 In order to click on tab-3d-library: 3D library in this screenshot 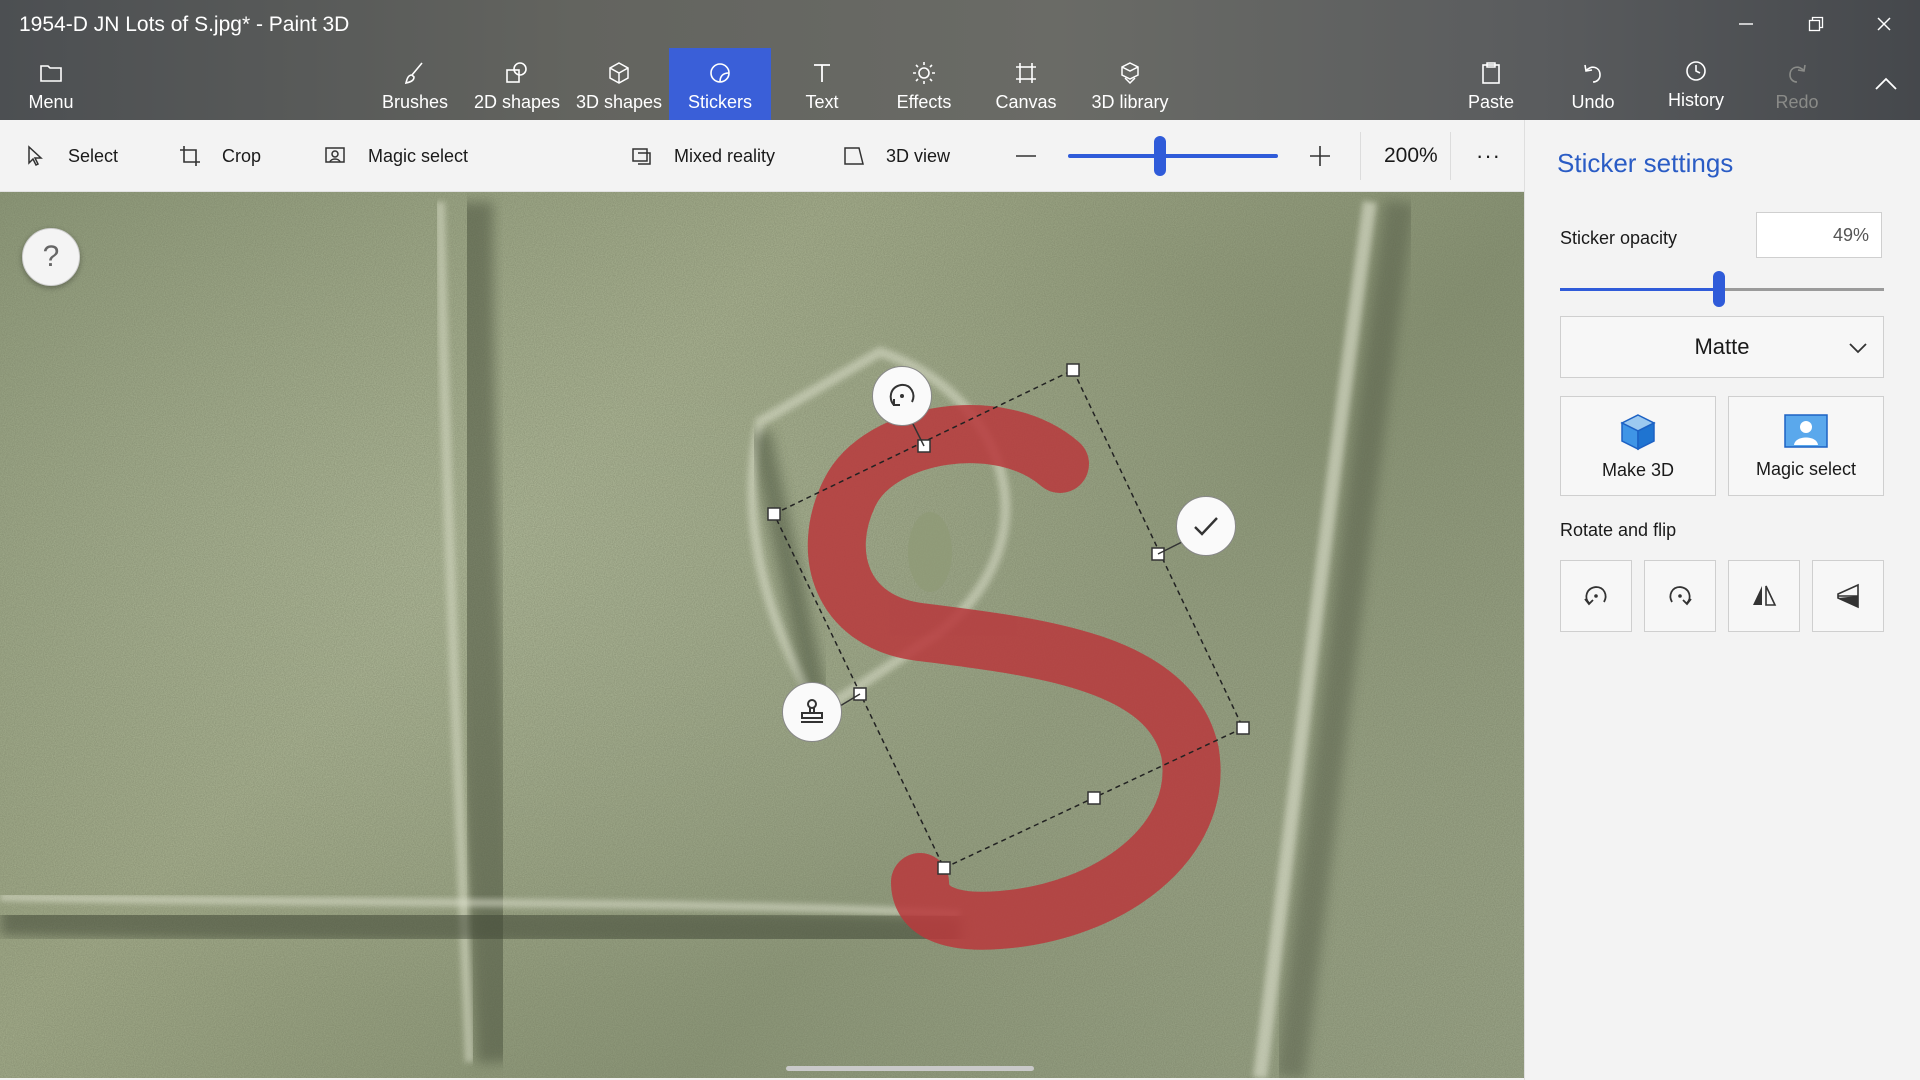, I will do `click(1130, 84)`.